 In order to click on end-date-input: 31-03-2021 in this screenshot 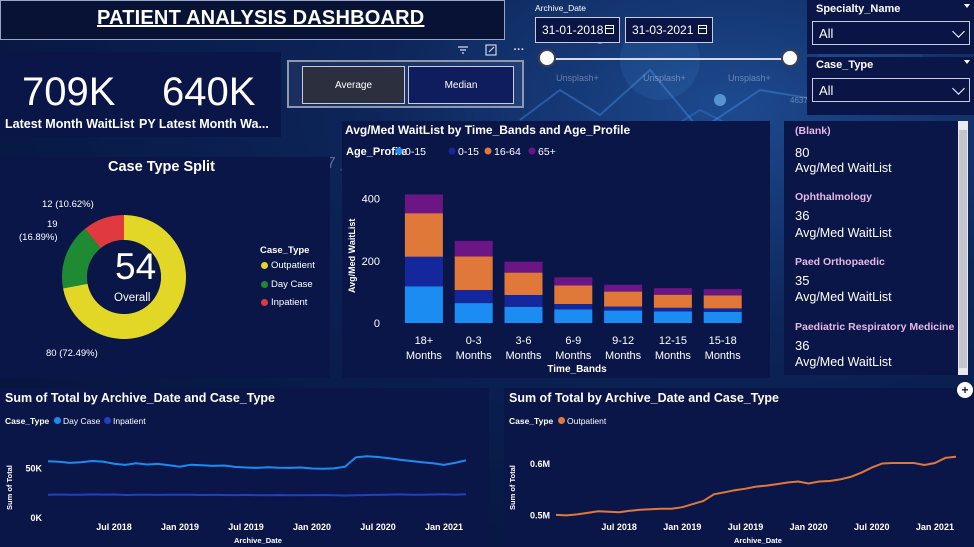, I will do `click(669, 30)`.